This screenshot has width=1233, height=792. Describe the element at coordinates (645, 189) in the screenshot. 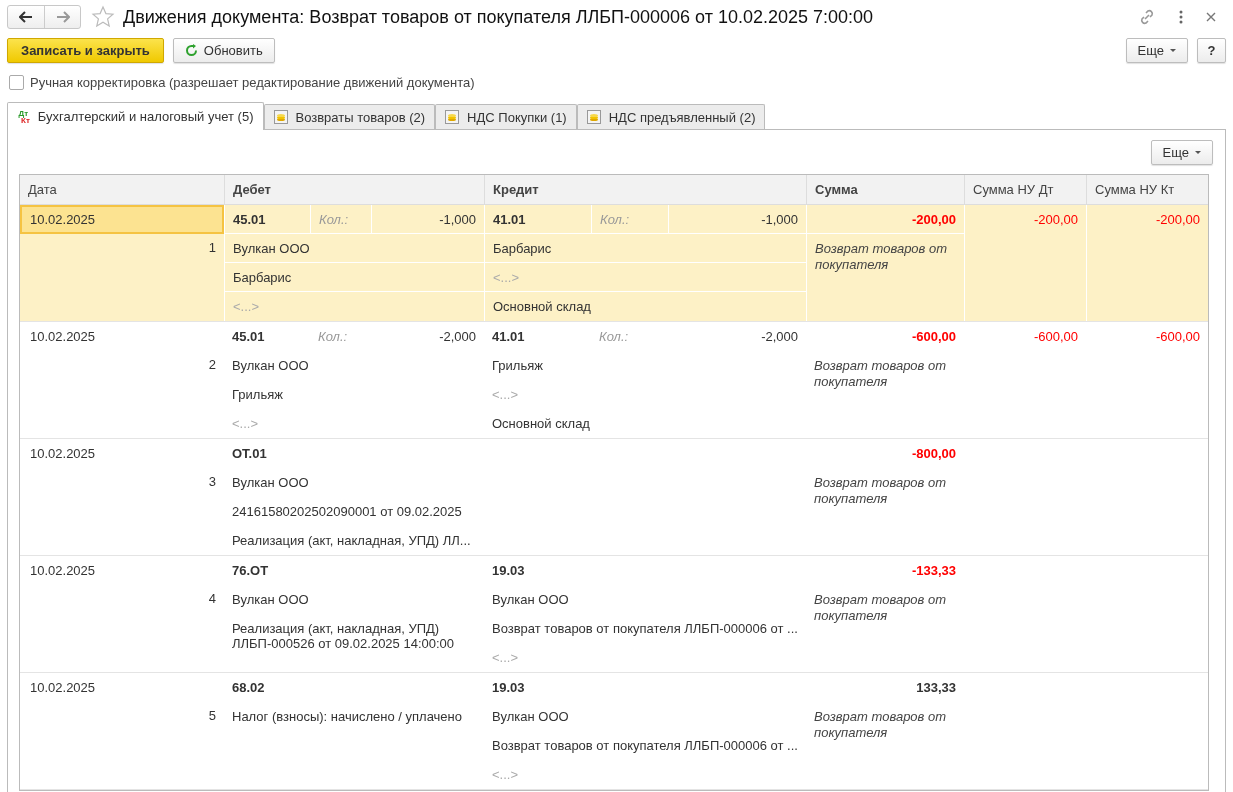

I see `column-header: Кредит` at that location.